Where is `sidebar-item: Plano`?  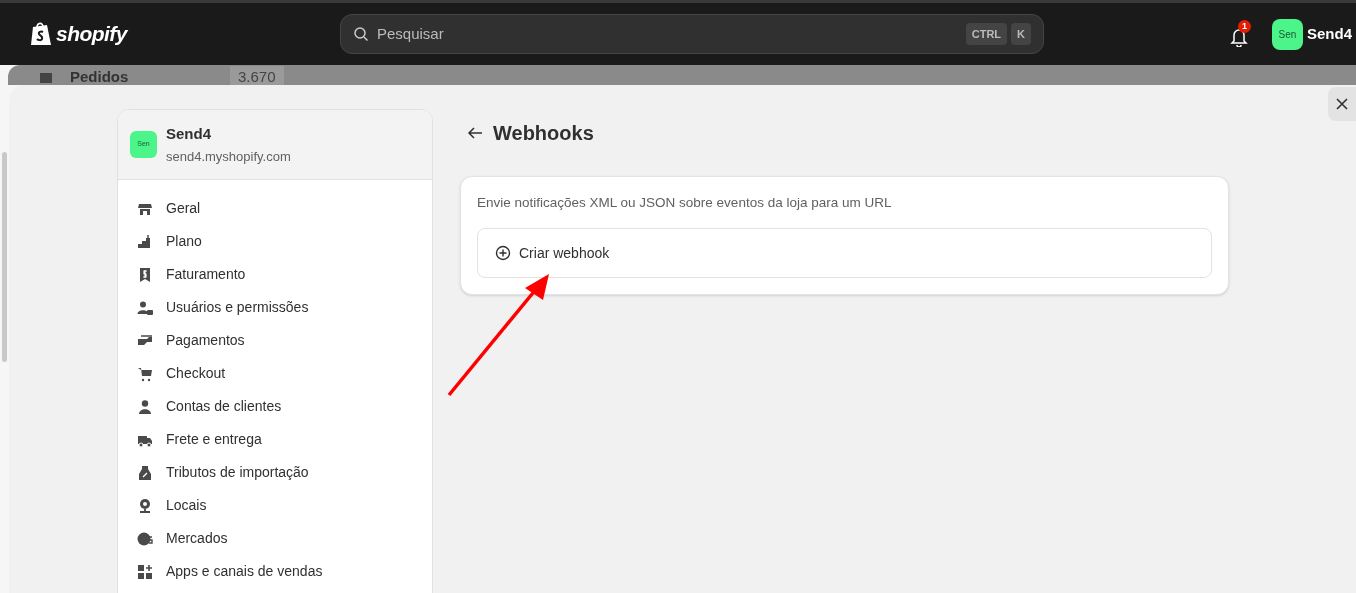
sidebar-item: Plano is located at coordinates (275, 241).